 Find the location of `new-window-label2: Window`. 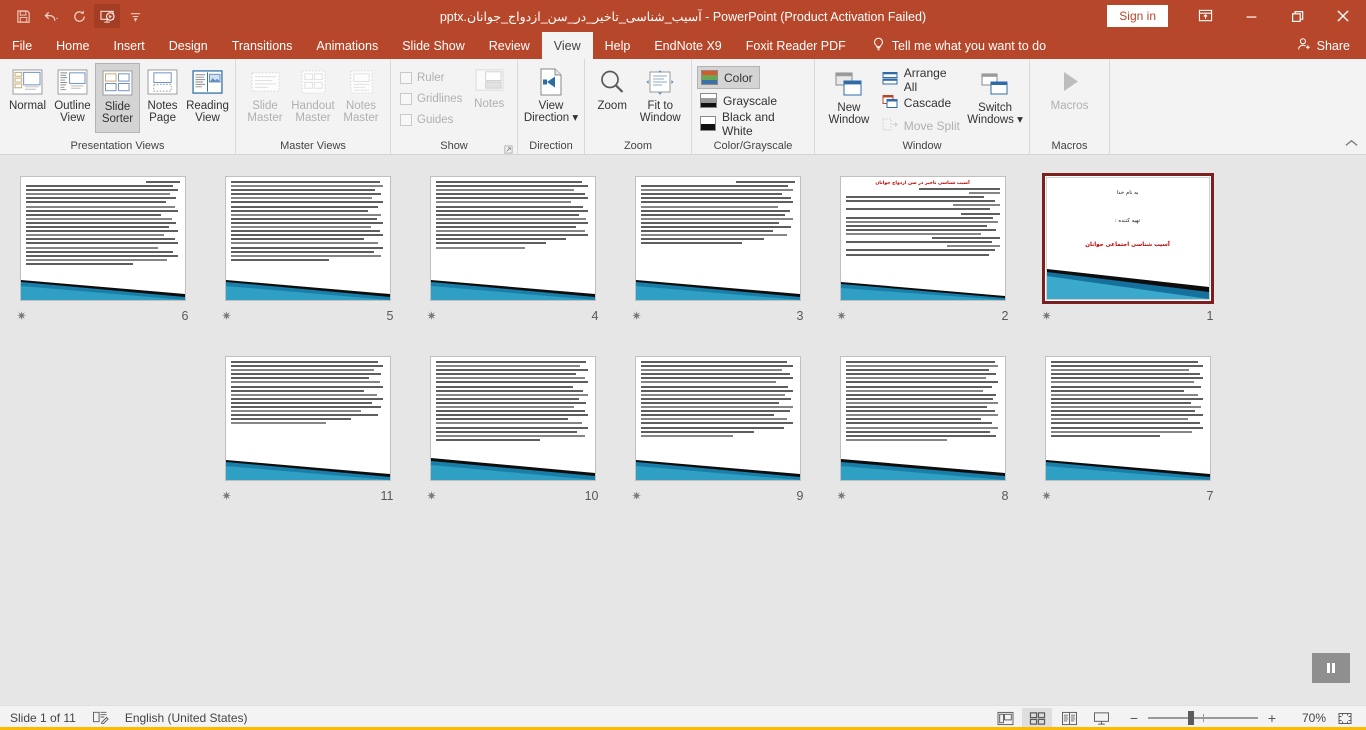

new-window-label2: Window is located at coordinates (849, 120).